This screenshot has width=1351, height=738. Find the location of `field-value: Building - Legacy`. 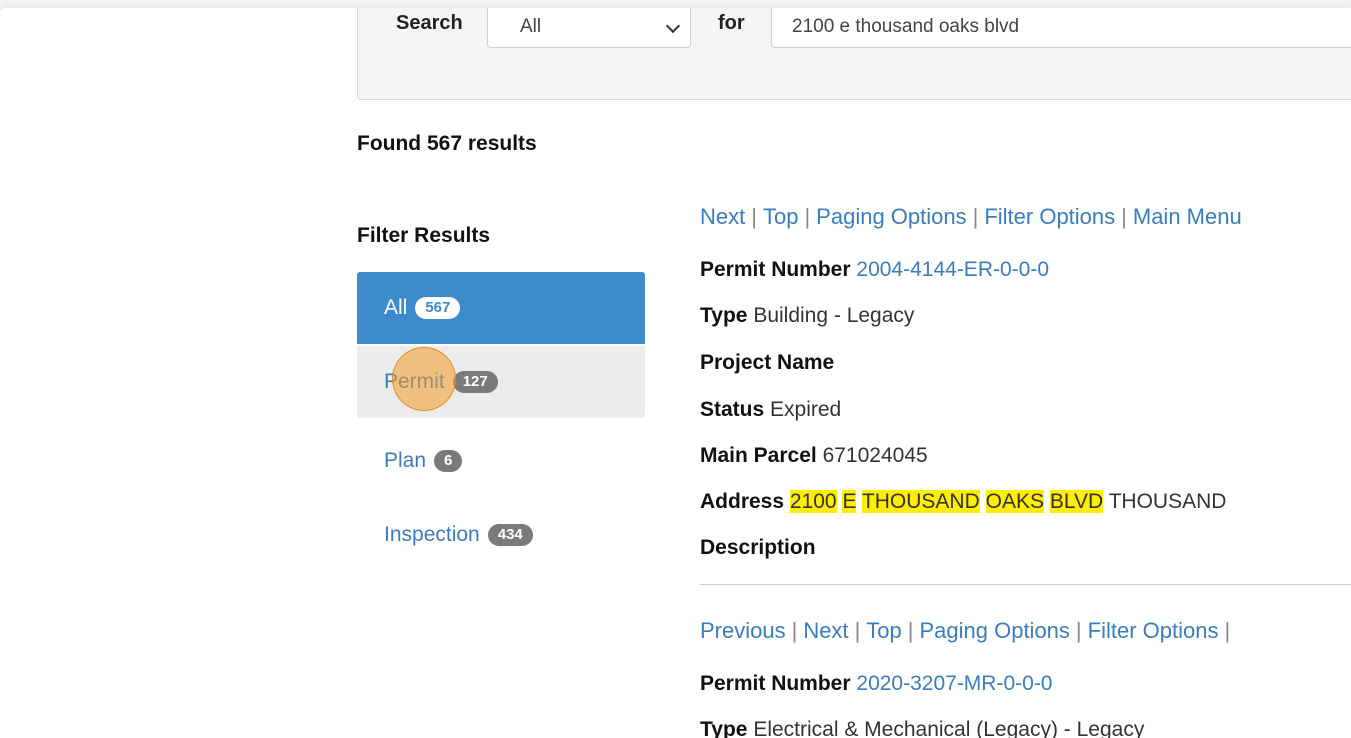

field-value: Building - Legacy is located at coordinates (834, 315).